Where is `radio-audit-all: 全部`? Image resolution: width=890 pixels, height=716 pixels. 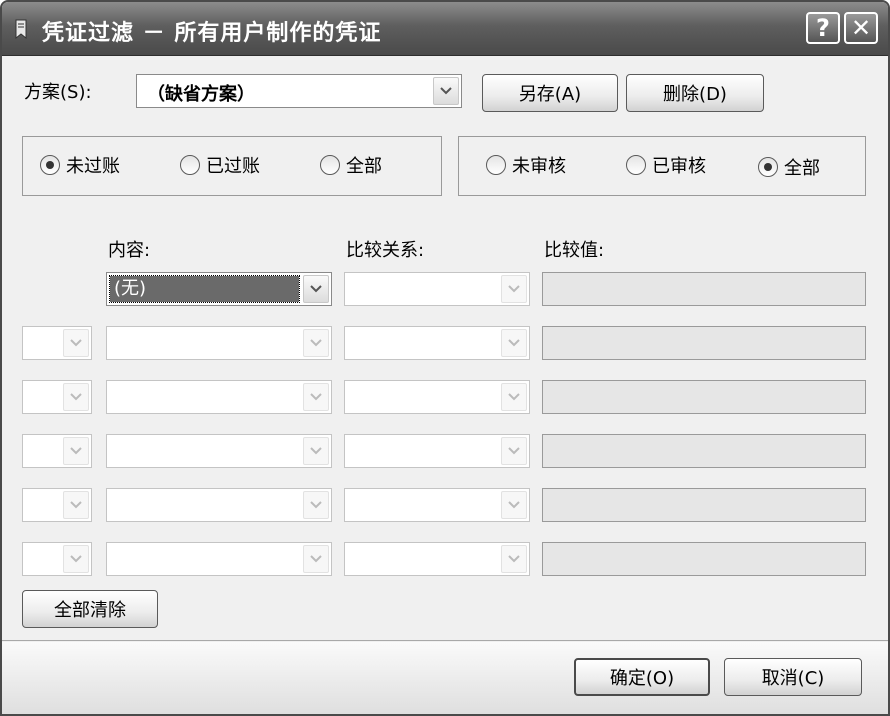
radio-audit-all: 全部 is located at coordinates (789, 167).